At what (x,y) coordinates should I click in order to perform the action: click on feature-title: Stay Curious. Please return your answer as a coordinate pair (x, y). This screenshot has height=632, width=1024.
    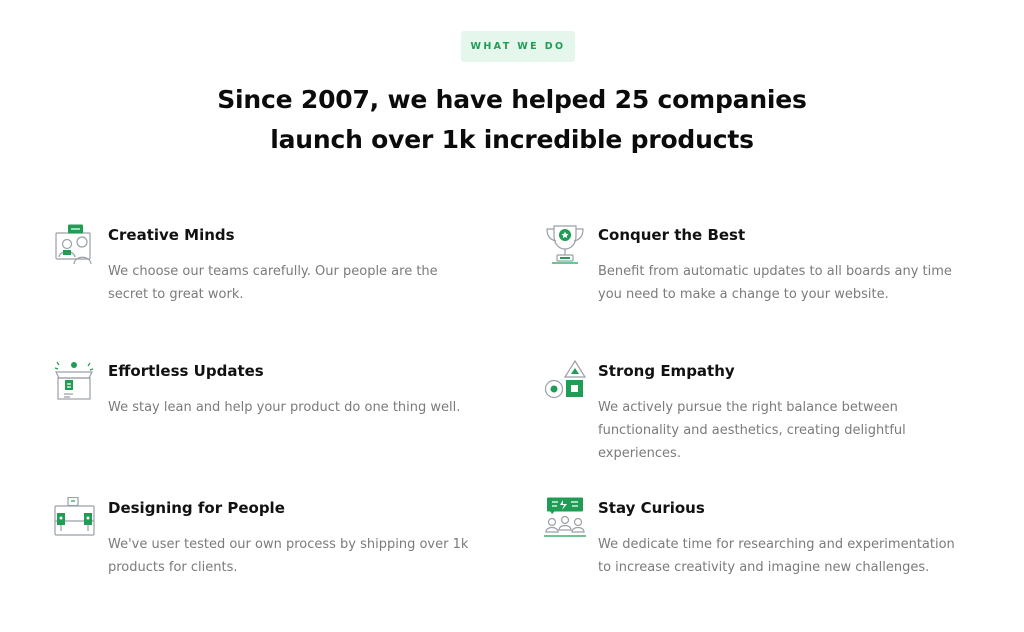
    Looking at the image, I should click on (651, 508).